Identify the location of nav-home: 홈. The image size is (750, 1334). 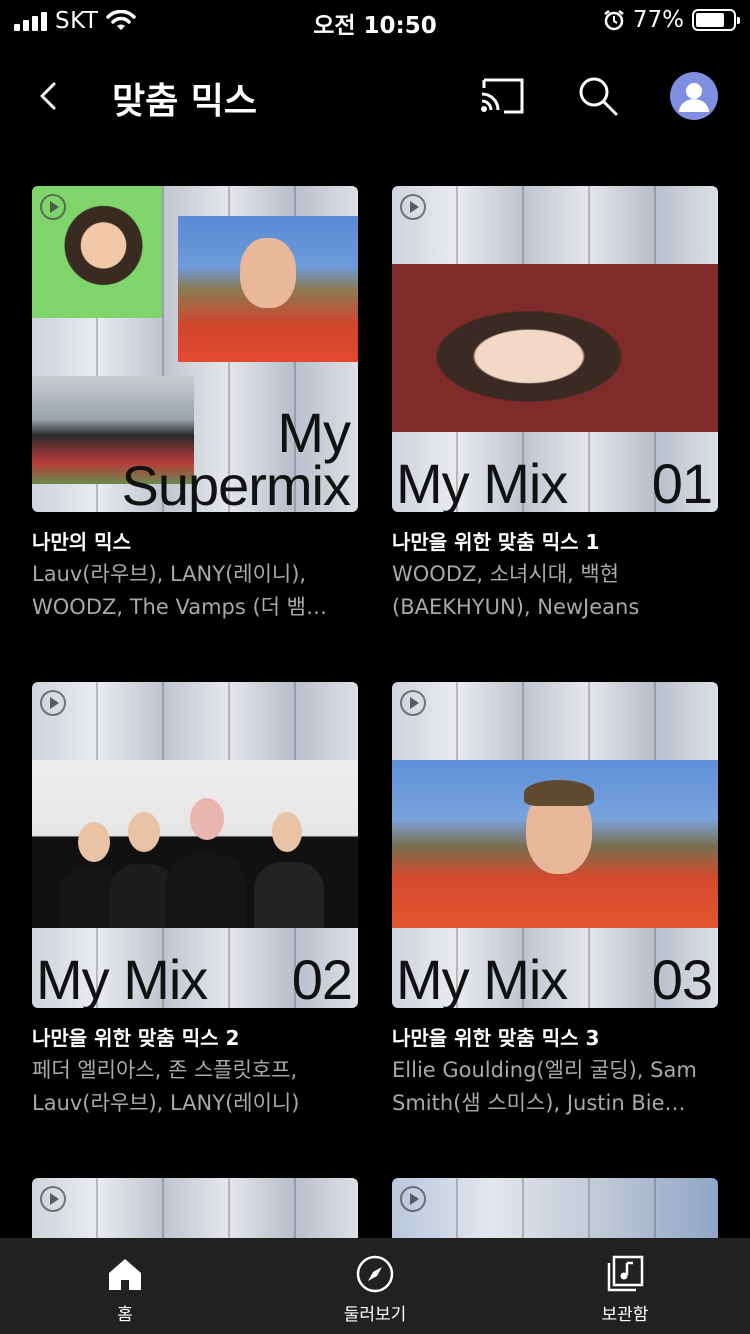
(125, 1286).